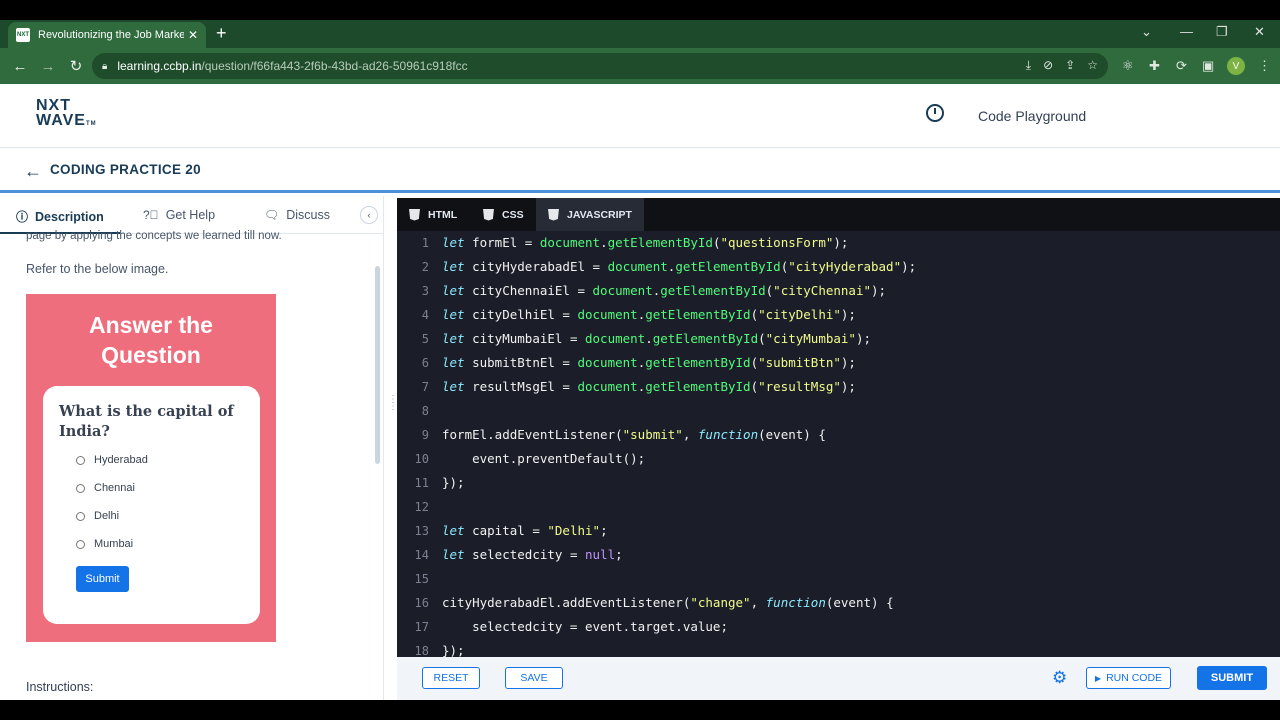 The height and width of the screenshot is (720, 1280). I want to click on code-token: "submit", so click(652, 434).